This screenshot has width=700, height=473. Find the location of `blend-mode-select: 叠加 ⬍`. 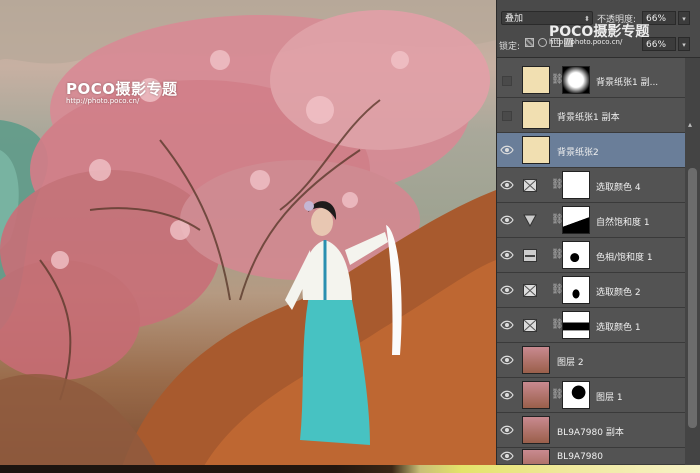

blend-mode-select: 叠加 ⬍ is located at coordinates (547, 18).